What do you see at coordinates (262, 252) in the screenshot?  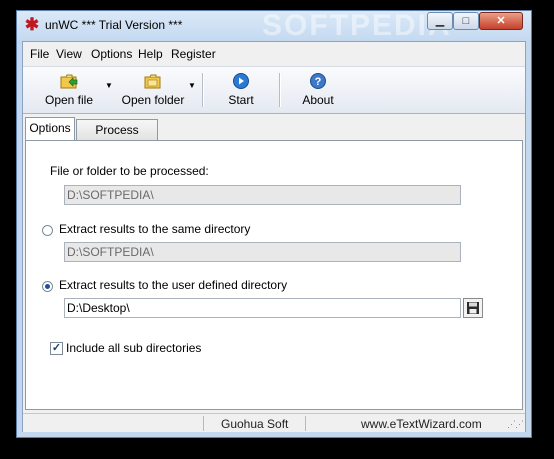 I see `same-directory-field: D:\SOFTPEDIA\` at bounding box center [262, 252].